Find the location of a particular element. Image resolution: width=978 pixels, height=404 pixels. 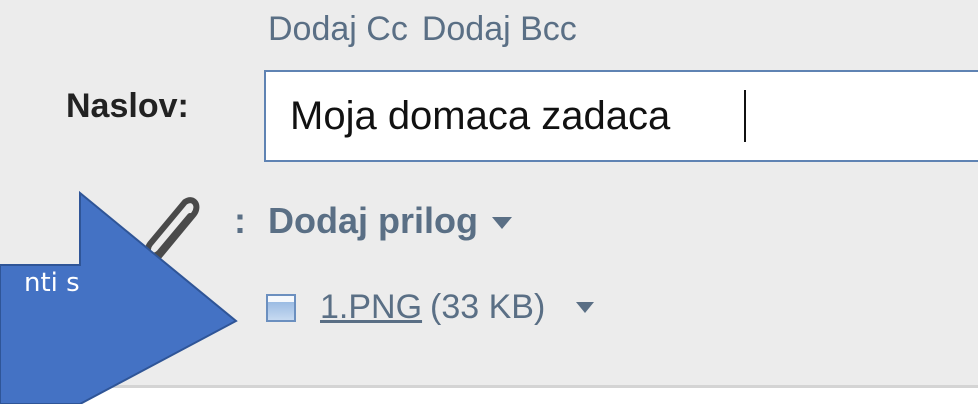

attachment-name-link: 1.PNG is located at coordinates (371, 307).